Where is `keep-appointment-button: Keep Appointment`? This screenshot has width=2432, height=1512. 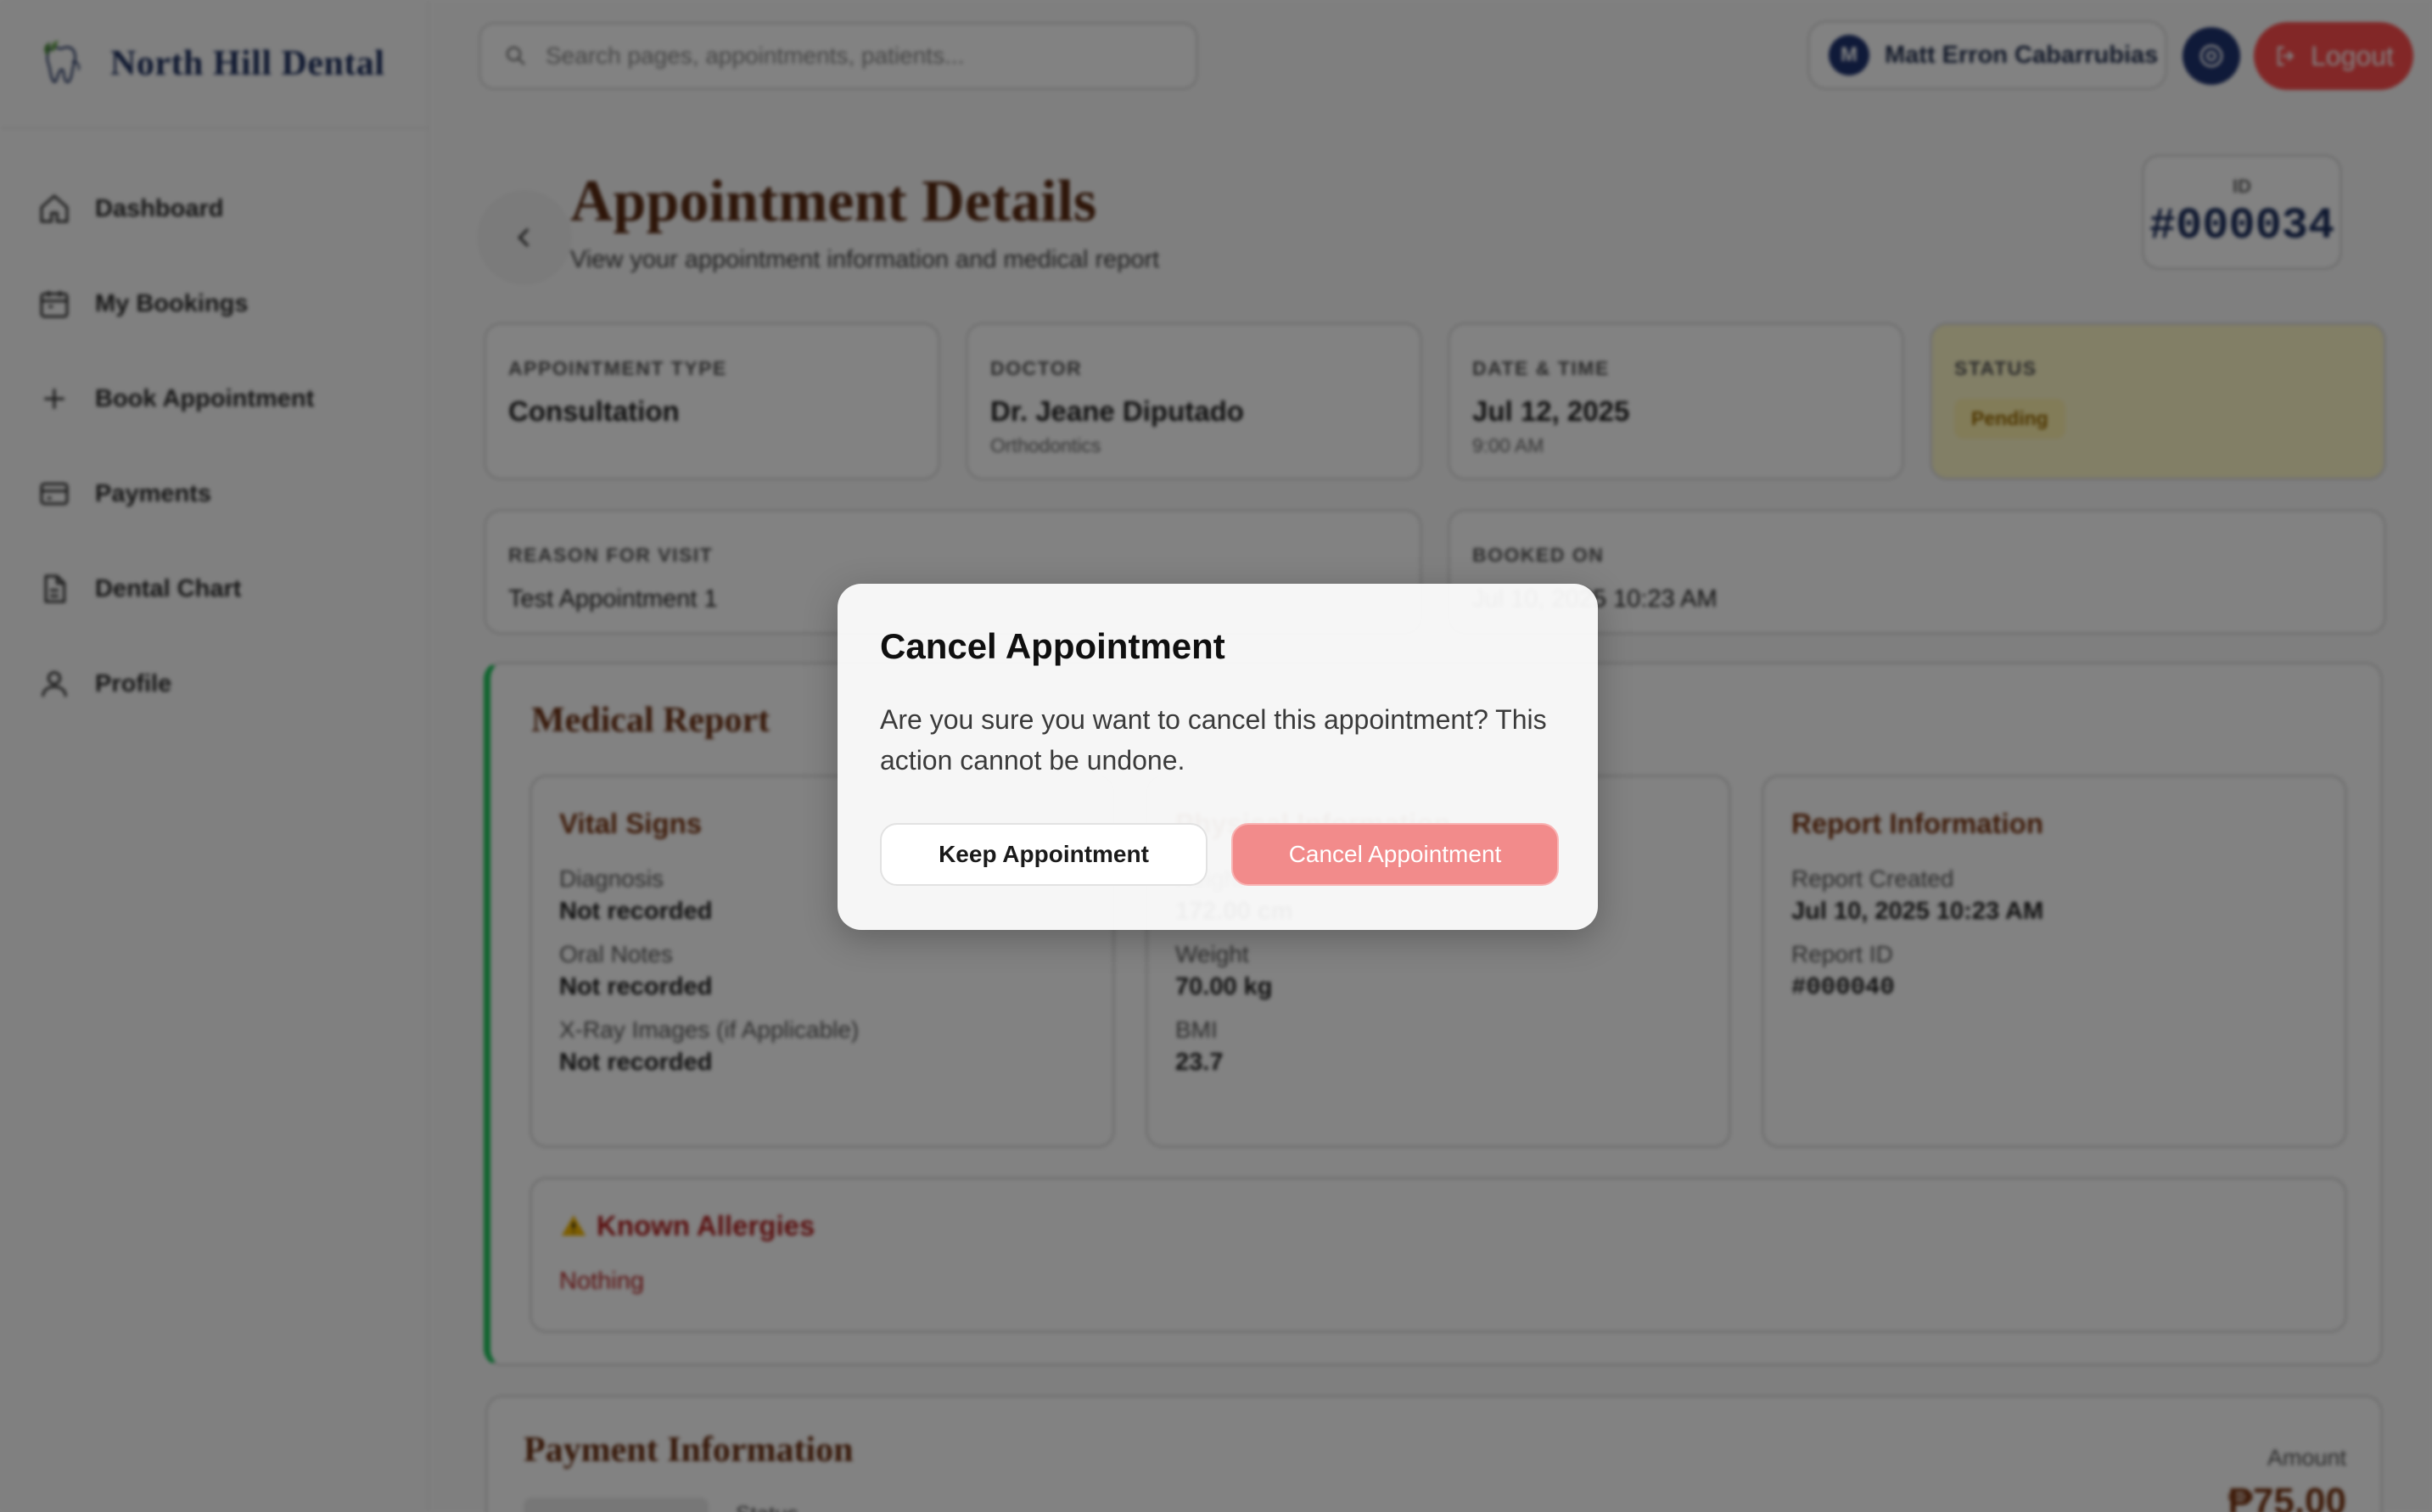
keep-appointment-button: Keep Appointment is located at coordinates (1044, 855).